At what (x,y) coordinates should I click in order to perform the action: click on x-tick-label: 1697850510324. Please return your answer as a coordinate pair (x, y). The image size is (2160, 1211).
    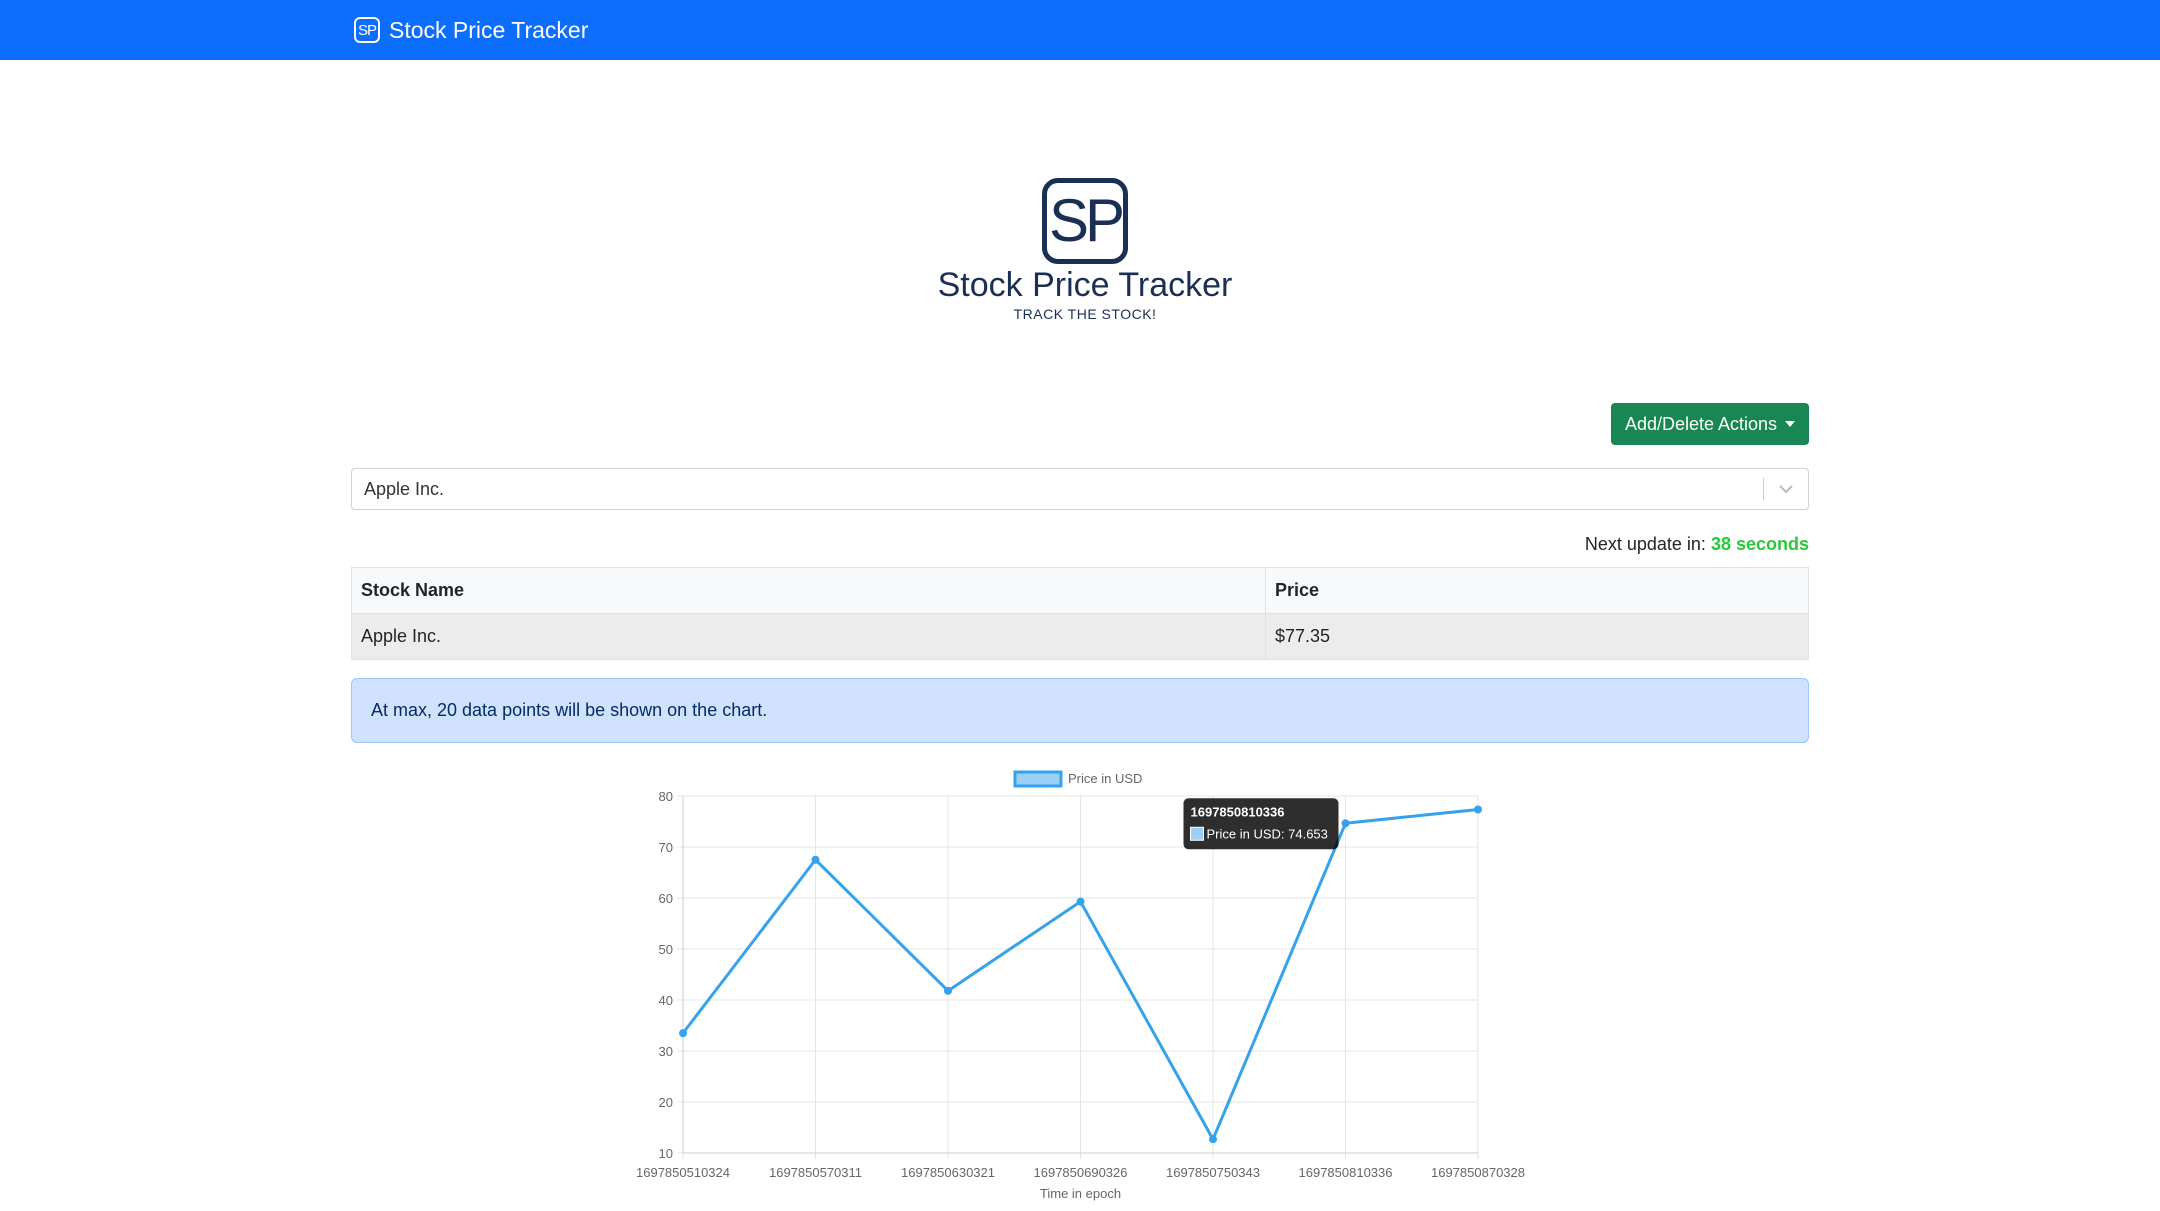
    Looking at the image, I should click on (683, 1172).